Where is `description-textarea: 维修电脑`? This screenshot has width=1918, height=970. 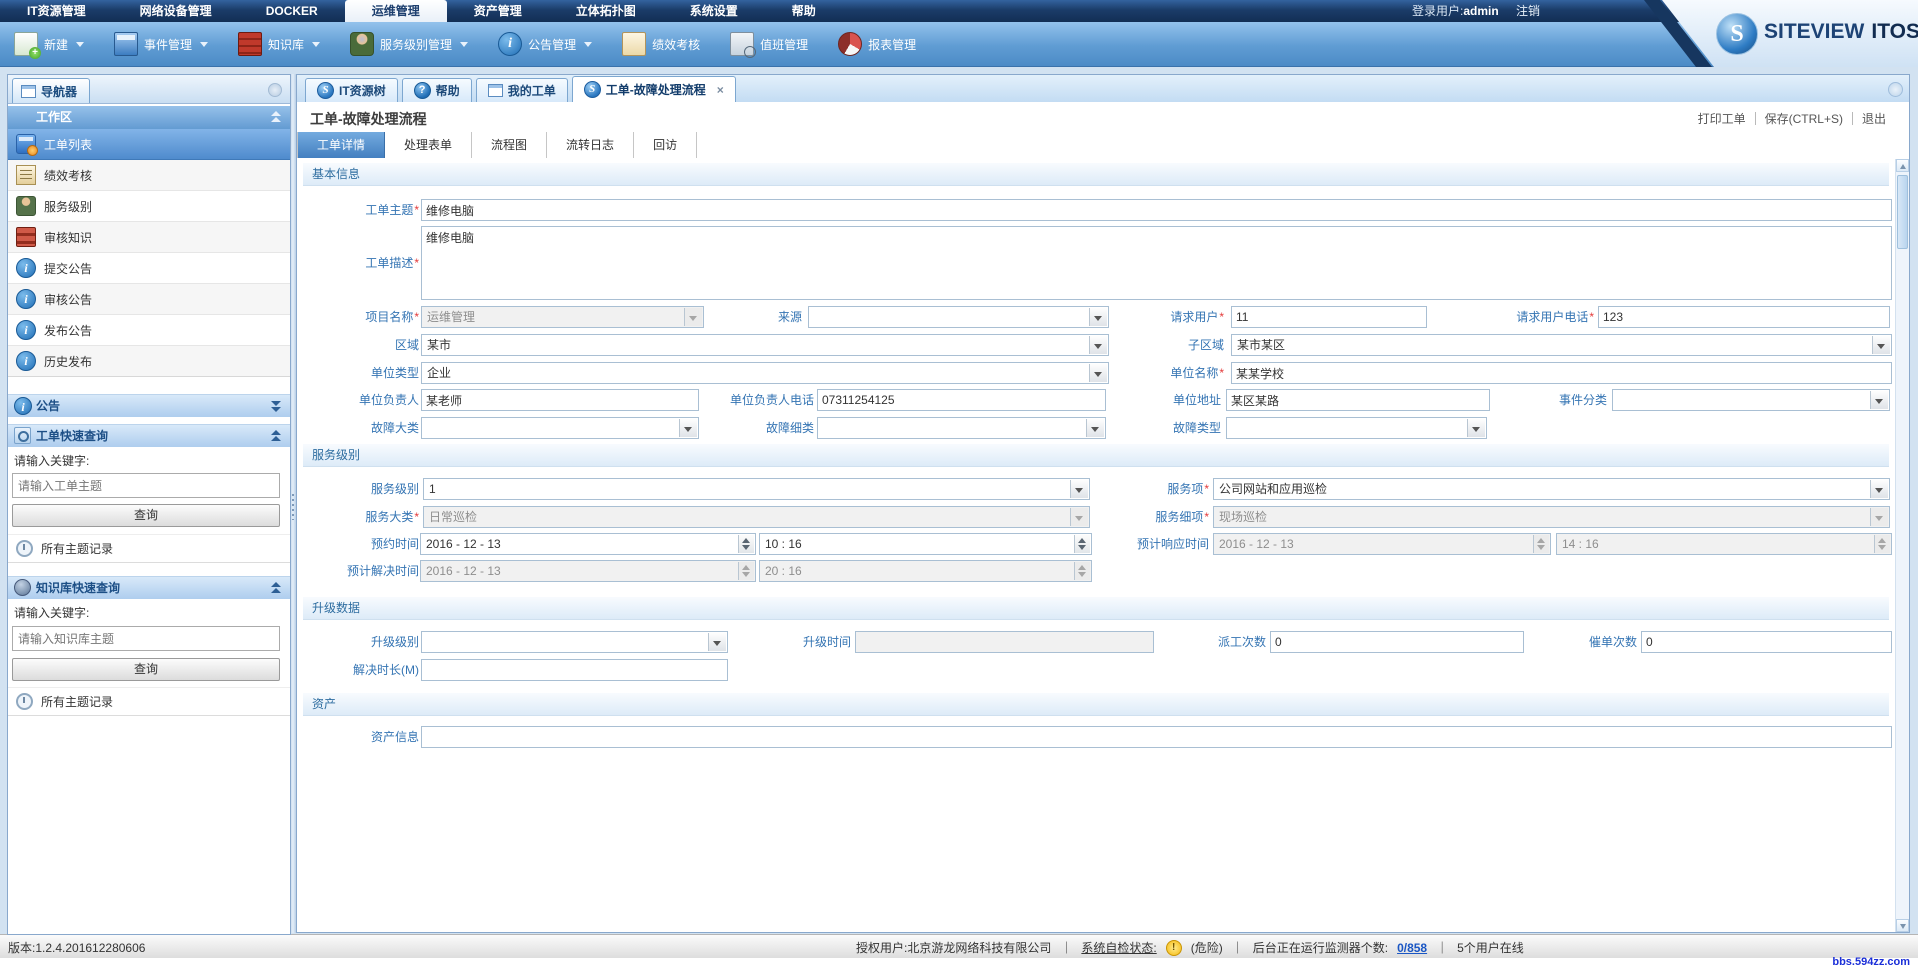
description-textarea: 维修电脑 is located at coordinates (1156, 263).